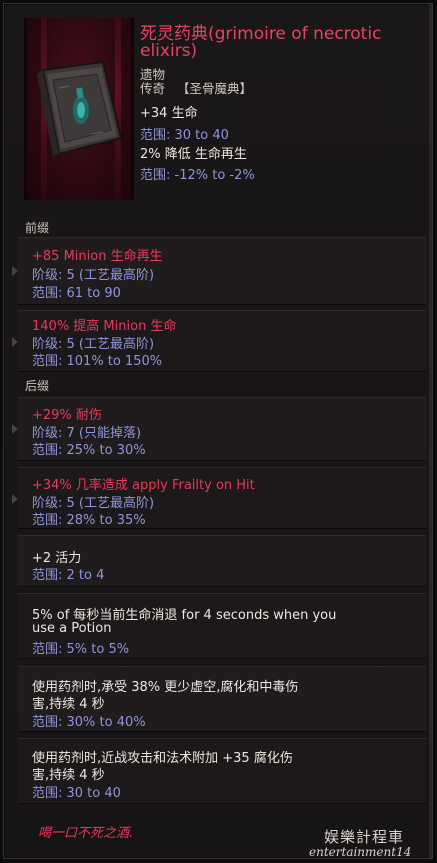 This screenshot has width=437, height=863. I want to click on prefix-label: 前缀, so click(37, 228).